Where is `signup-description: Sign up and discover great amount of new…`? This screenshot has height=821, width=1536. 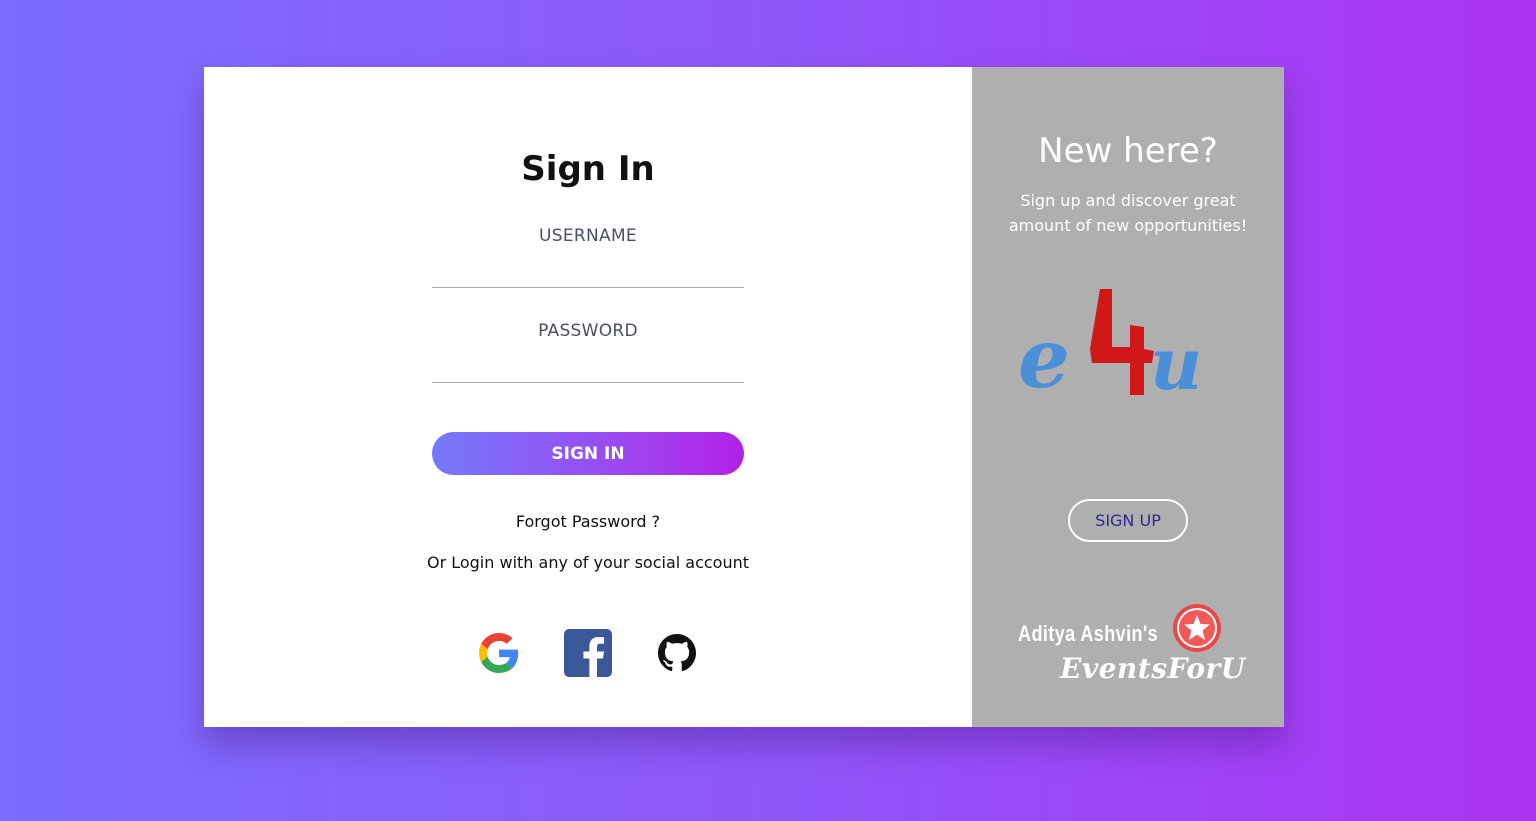
signup-description: Sign up and discover great amount of new… is located at coordinates (1128, 213).